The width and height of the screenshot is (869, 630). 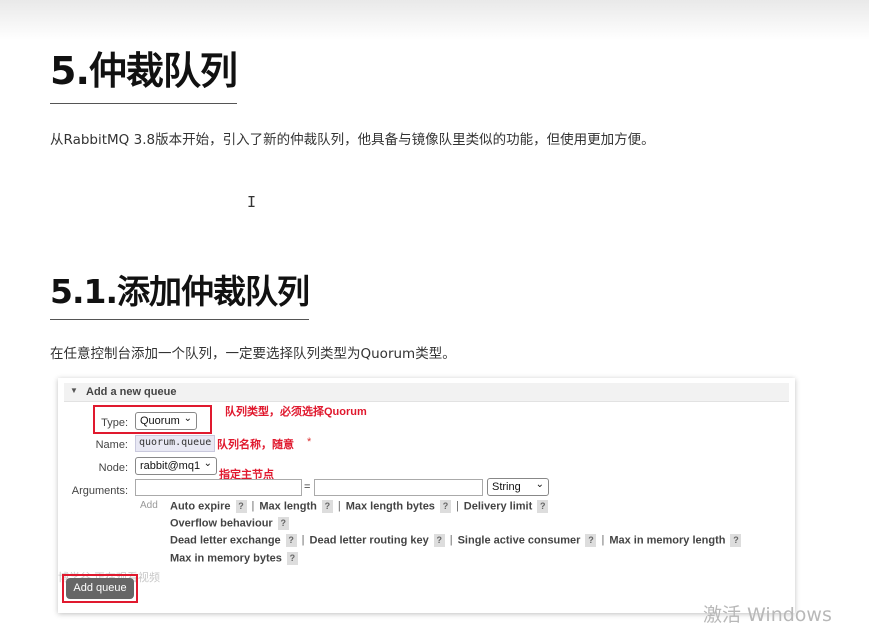 What do you see at coordinates (221, 523) in the screenshot?
I see `option-overflow-behaviour: Overflow behaviour` at bounding box center [221, 523].